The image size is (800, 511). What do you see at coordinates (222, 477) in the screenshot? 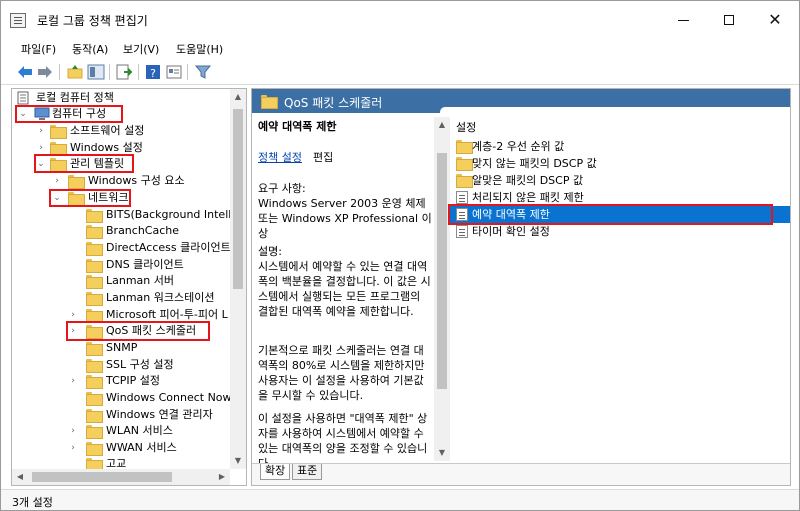
I see `scroll-right-arrow-icon: ▶` at bounding box center [222, 477].